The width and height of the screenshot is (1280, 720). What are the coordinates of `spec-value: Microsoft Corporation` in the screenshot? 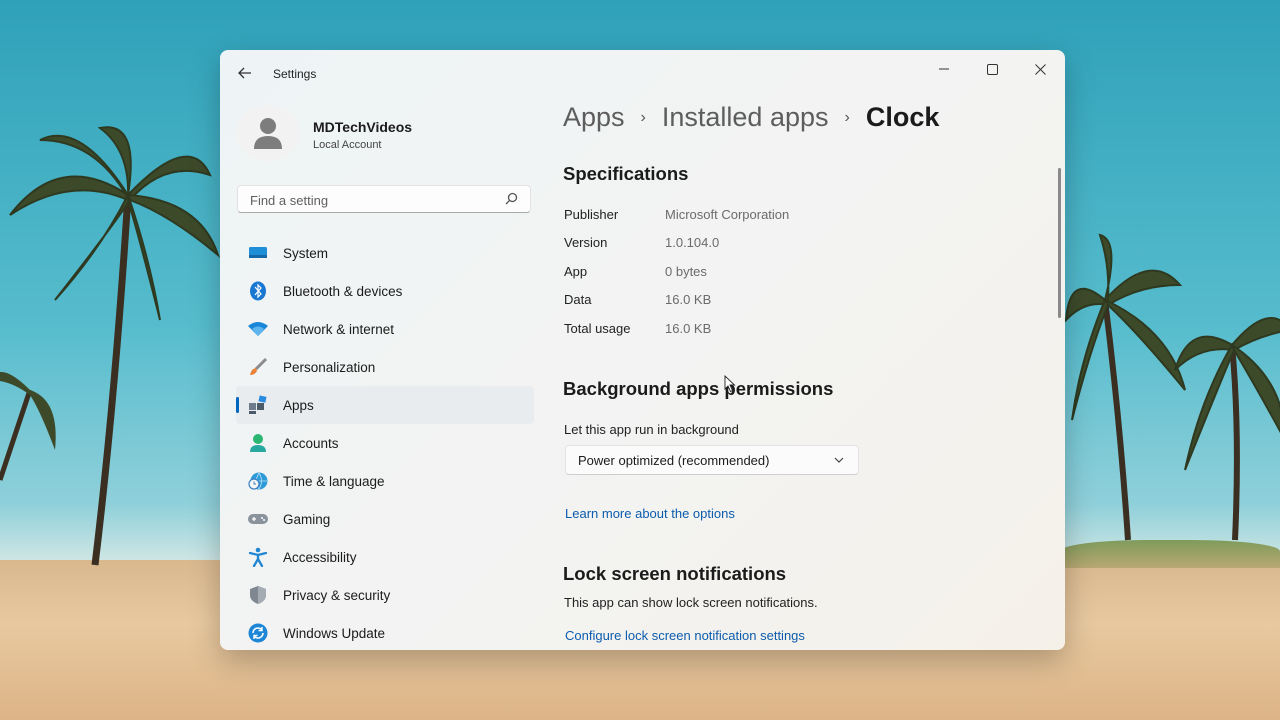 It's located at (727, 214).